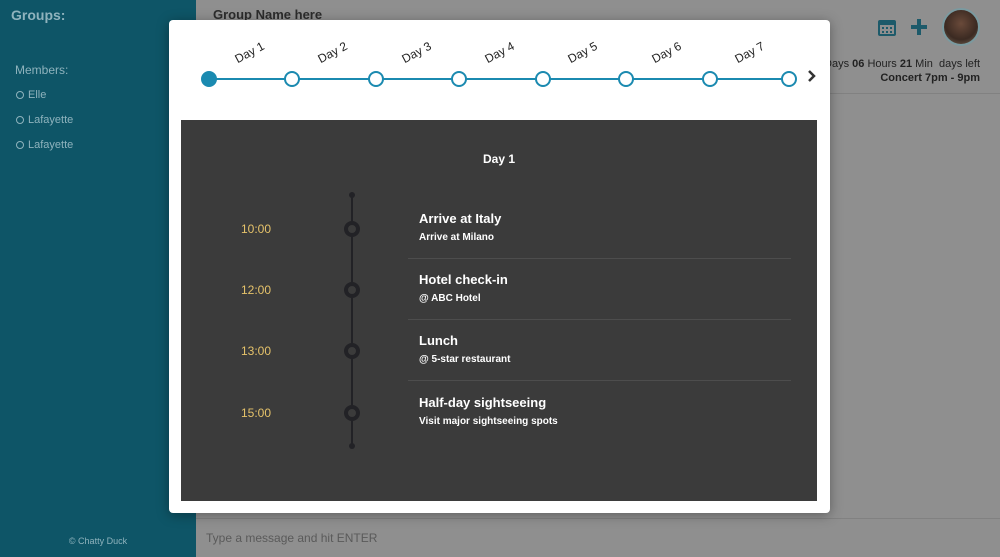  What do you see at coordinates (499, 368) in the screenshot?
I see `schedule-event: 13:00 Lunch @ 5-star restaurant` at bounding box center [499, 368].